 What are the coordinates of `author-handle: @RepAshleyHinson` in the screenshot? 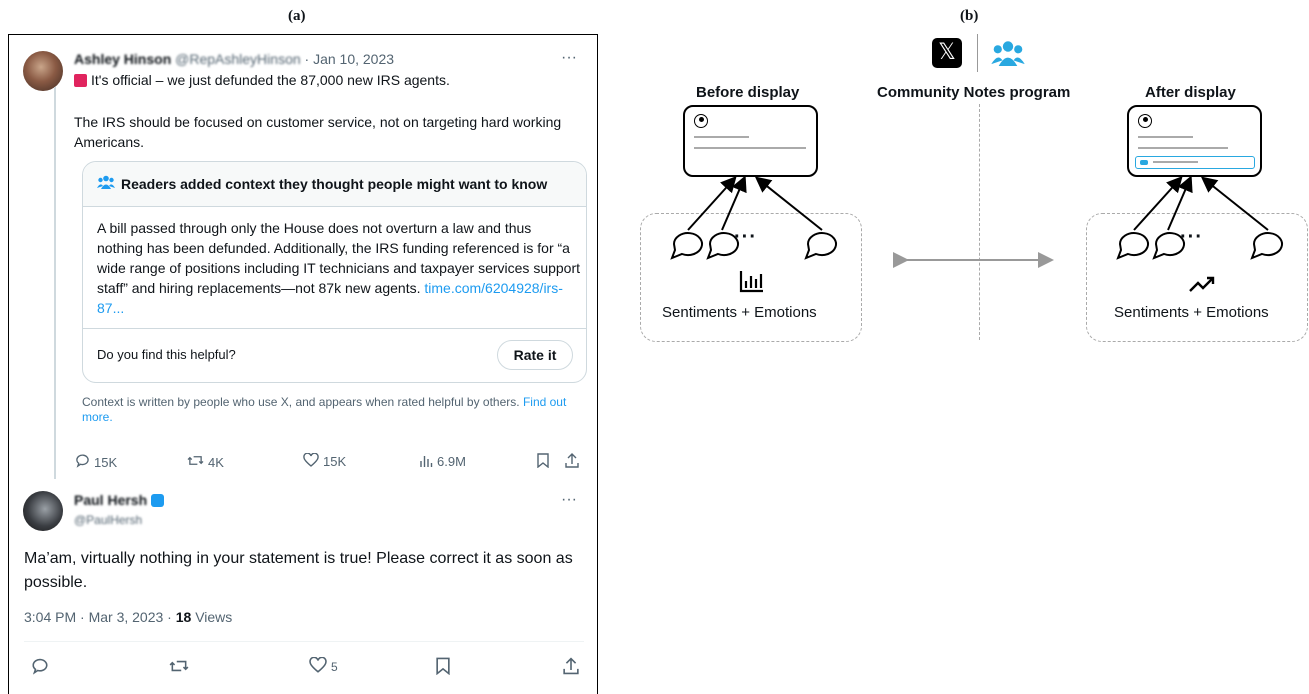 It's located at (238, 59).